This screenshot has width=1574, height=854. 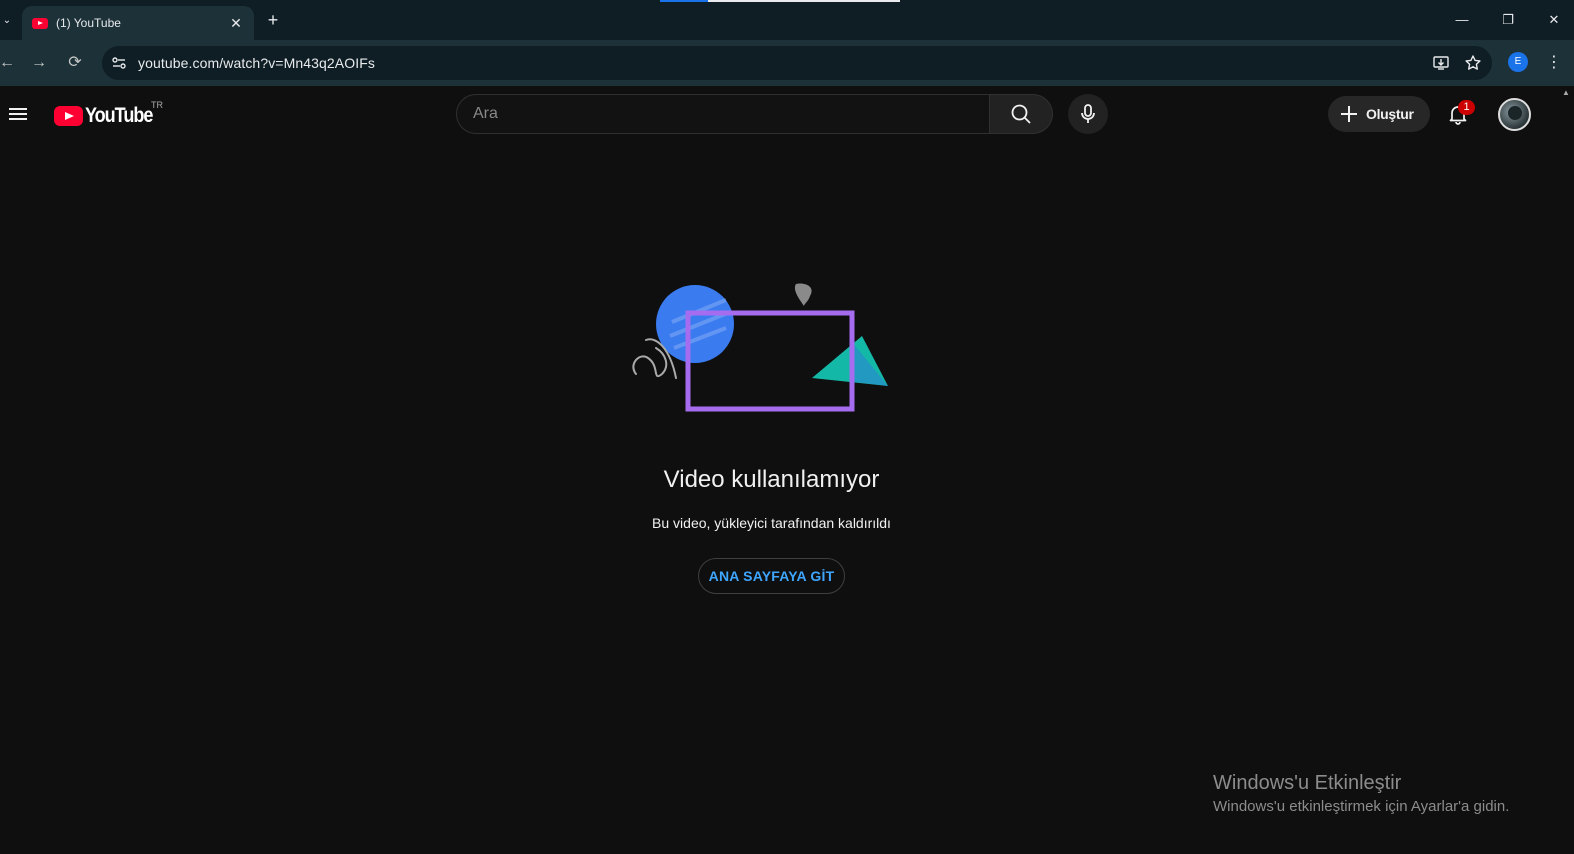 I want to click on minimize-icon: —, so click(x=1462, y=20).